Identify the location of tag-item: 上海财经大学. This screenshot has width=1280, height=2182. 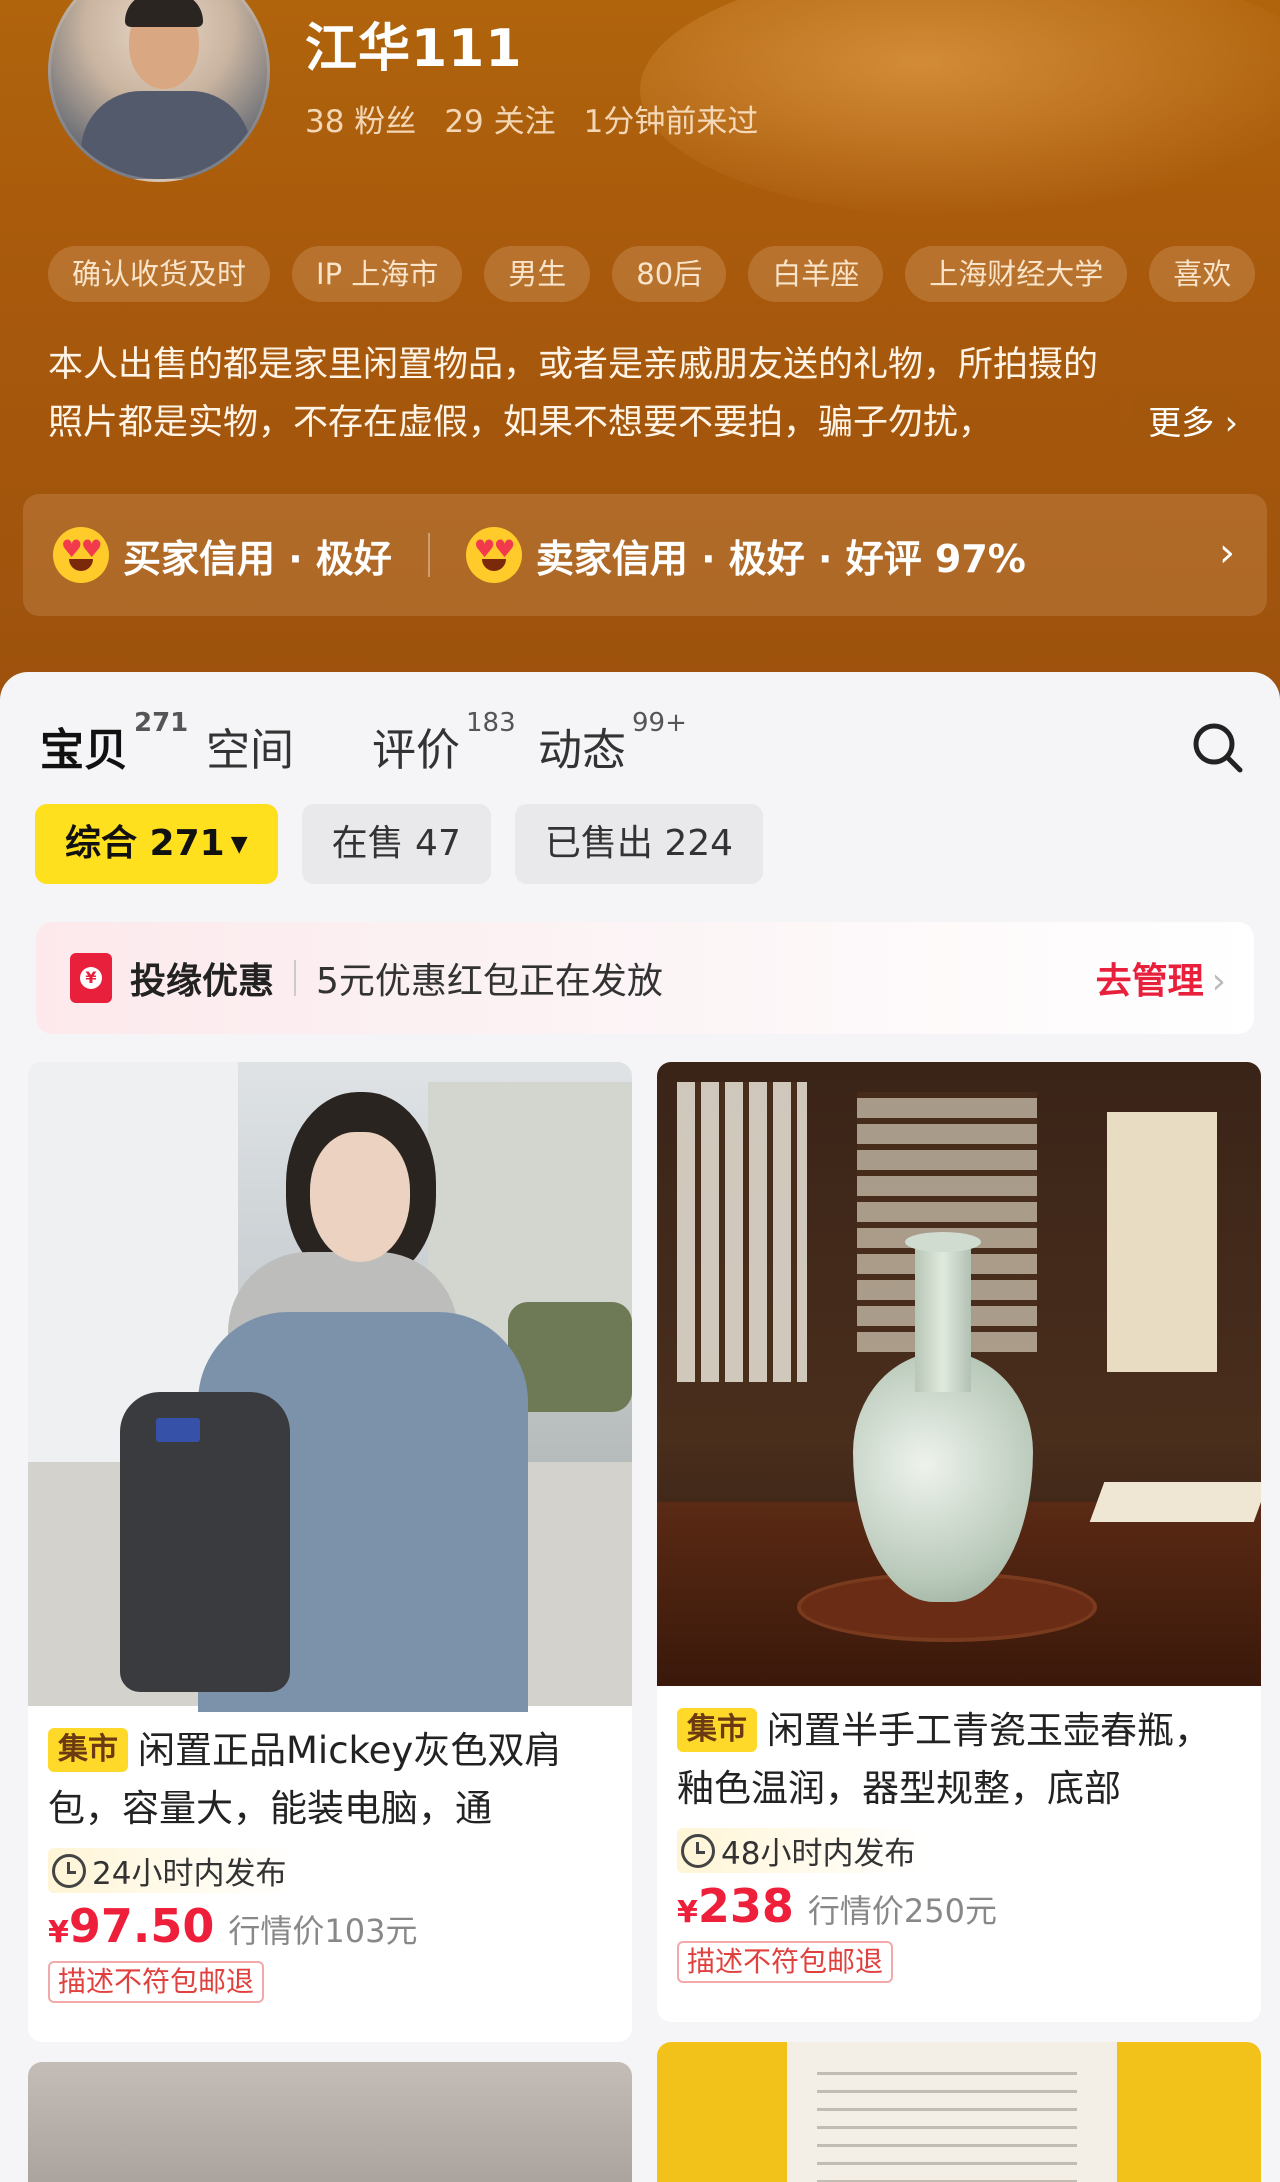
(1016, 274).